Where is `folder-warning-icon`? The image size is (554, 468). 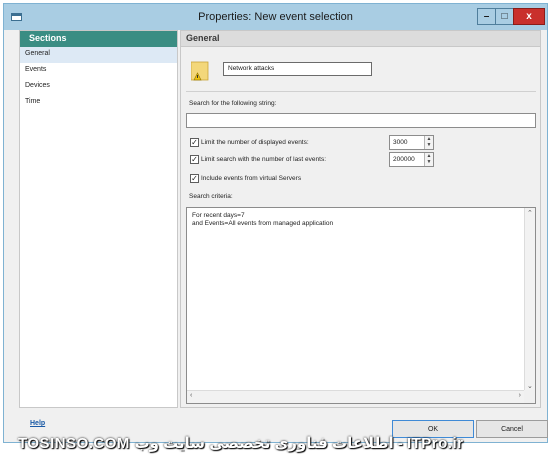 folder-warning-icon is located at coordinates (200, 71).